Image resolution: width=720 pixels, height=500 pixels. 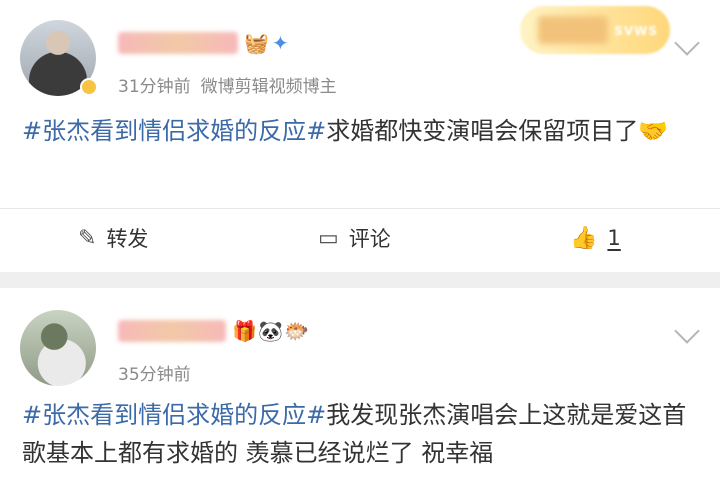 What do you see at coordinates (573, 30) in the screenshot?
I see `promo-blurred-text` at bounding box center [573, 30].